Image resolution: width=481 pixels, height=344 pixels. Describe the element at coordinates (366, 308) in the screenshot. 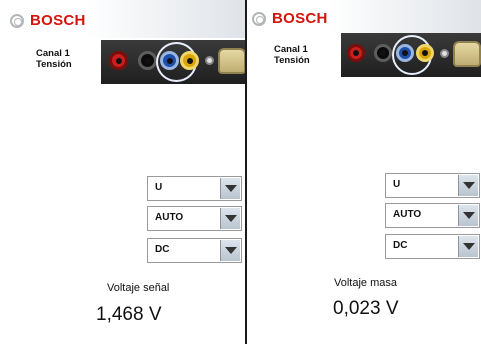

I see `measurement-value: 0,023 V` at that location.